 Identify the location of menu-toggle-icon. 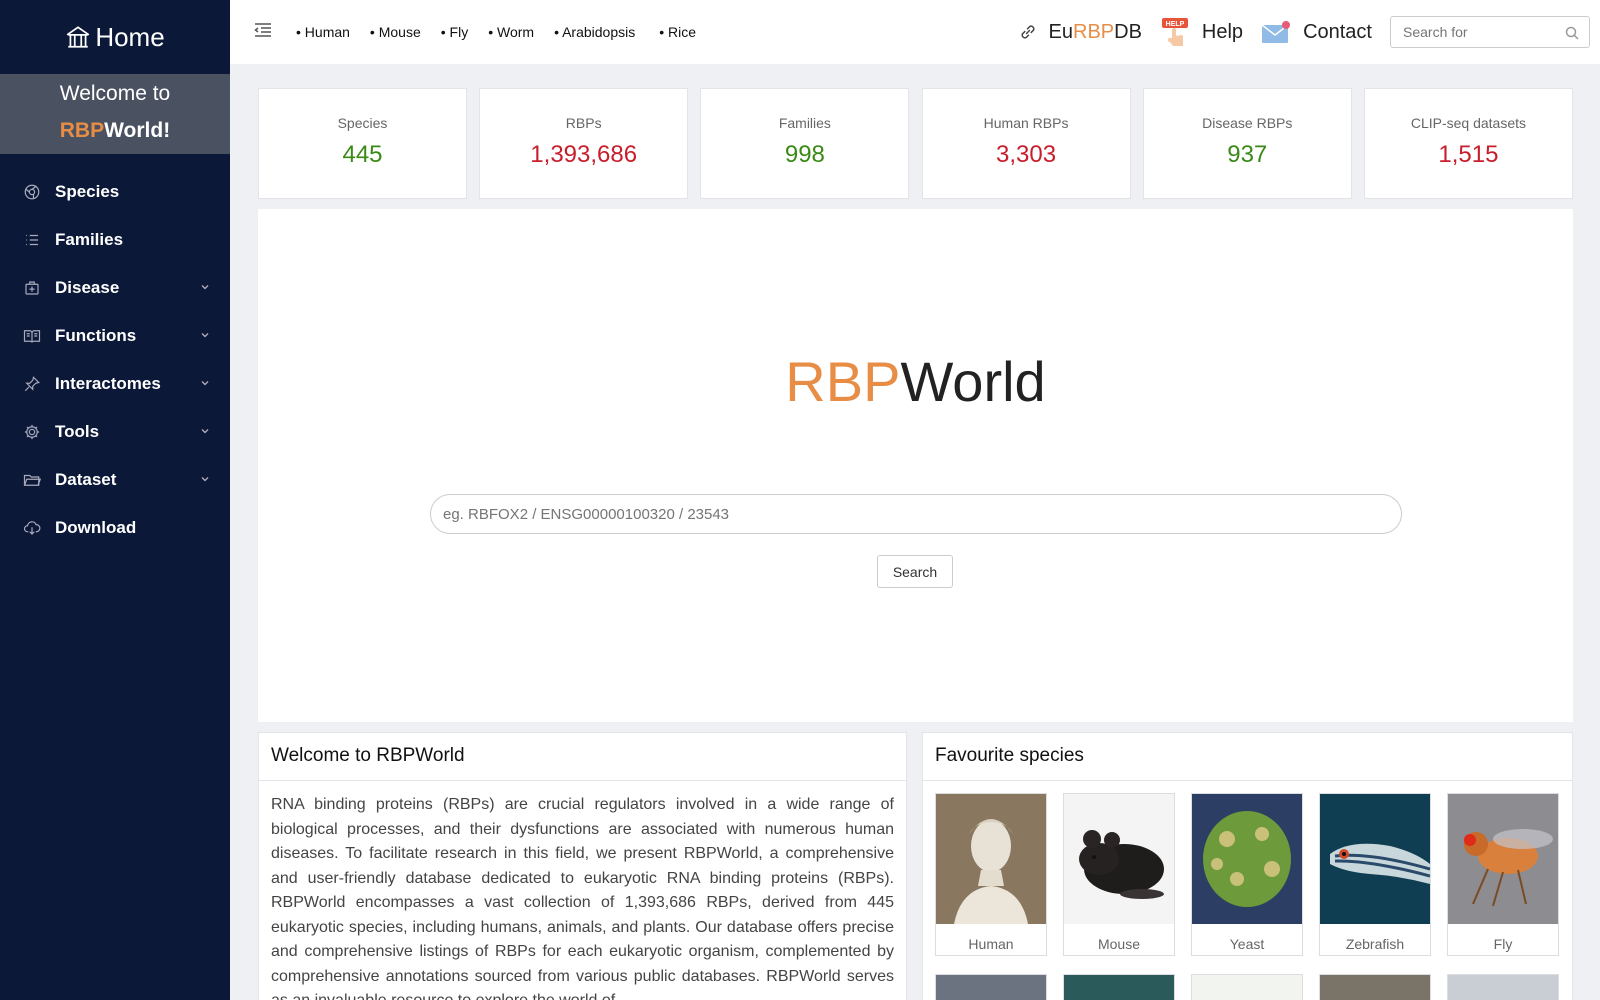
(263, 30).